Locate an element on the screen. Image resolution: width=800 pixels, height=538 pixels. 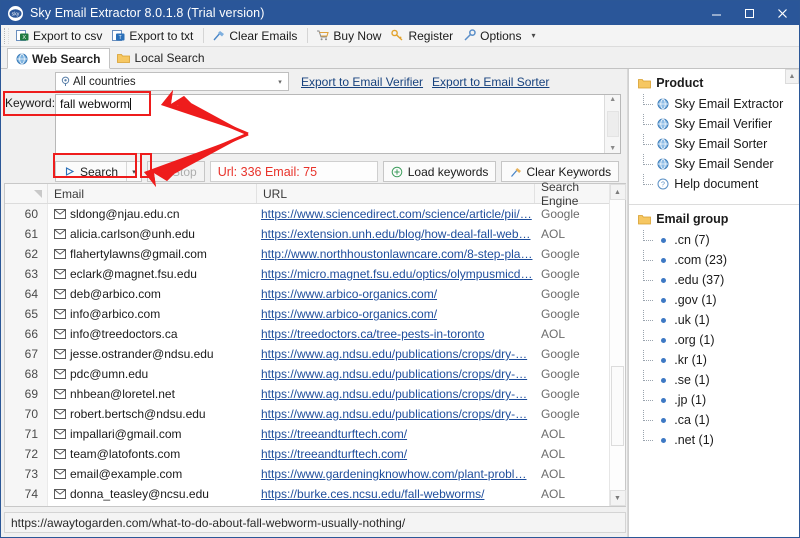
scroll-down-icon: ▼ is located at coordinates (612, 148).